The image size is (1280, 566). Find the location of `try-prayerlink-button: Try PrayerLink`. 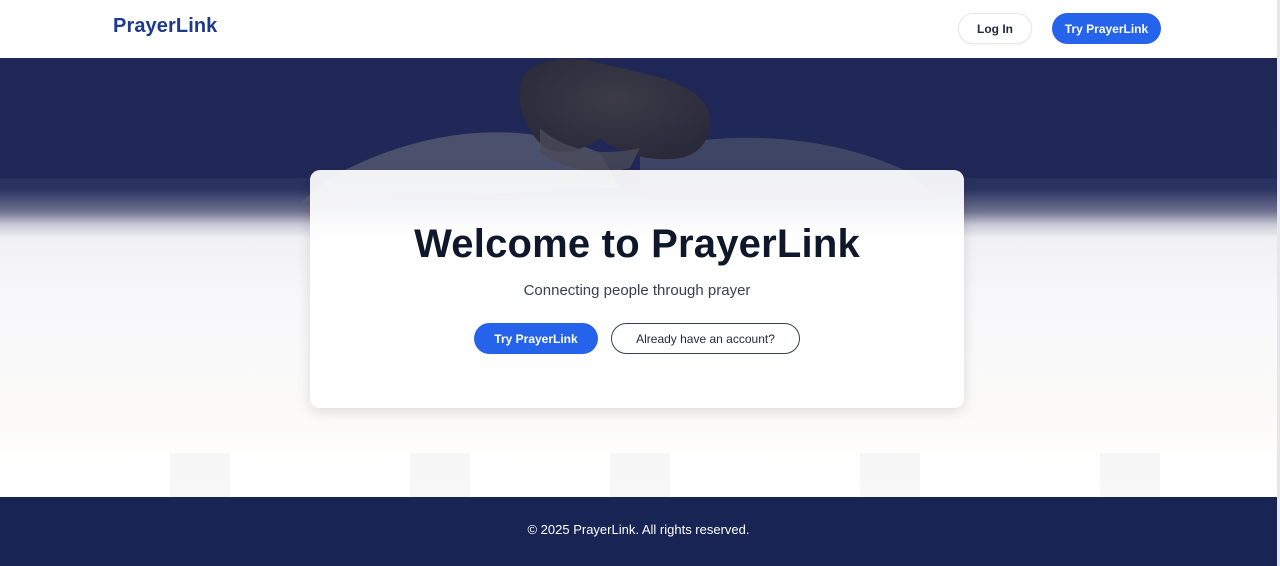

try-prayerlink-button: Try PrayerLink is located at coordinates (536, 338).